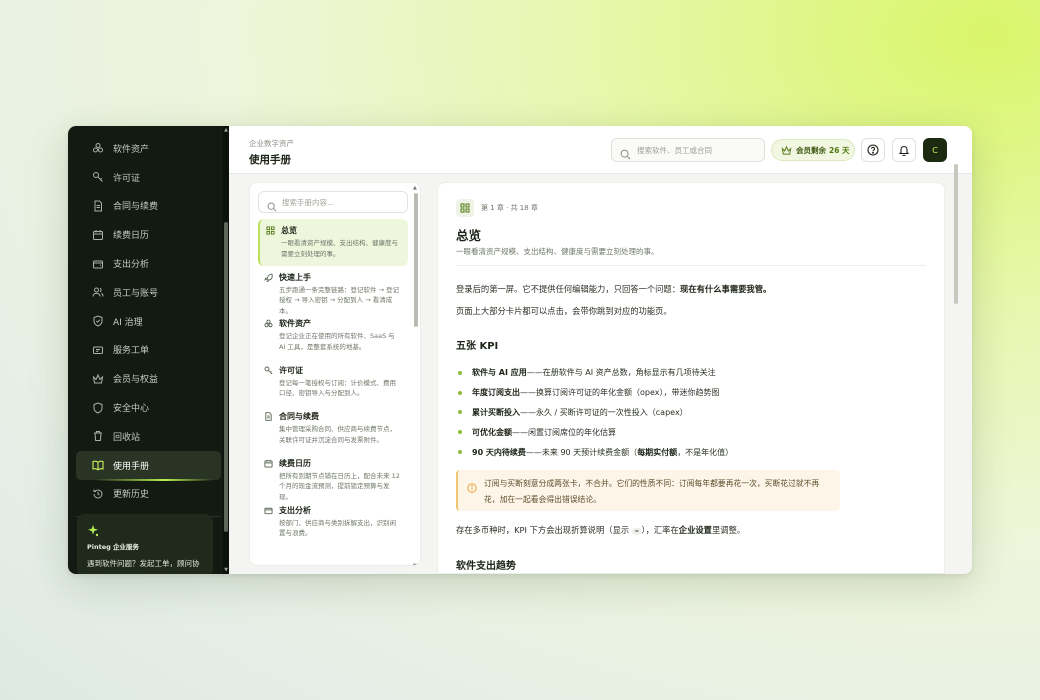  What do you see at coordinates (295, 463) in the screenshot?
I see `toc-item-title: 续费日历` at bounding box center [295, 463].